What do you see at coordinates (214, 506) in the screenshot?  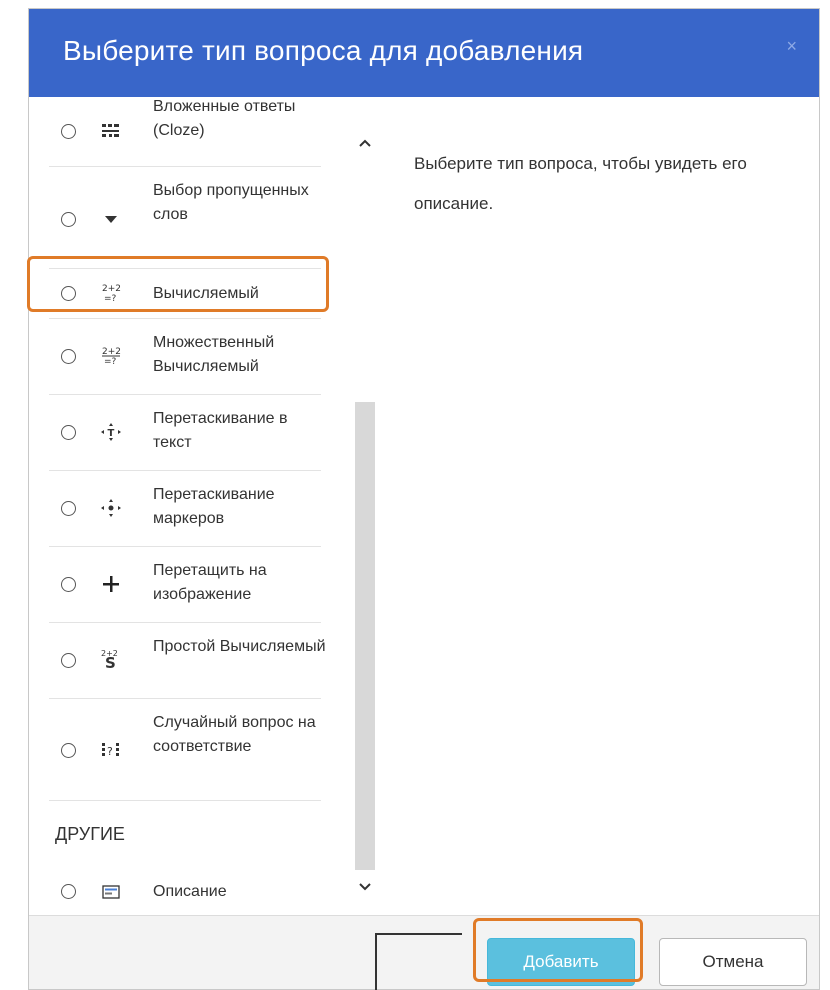 I see `list-item-label: Перетаскивание маркеров` at bounding box center [214, 506].